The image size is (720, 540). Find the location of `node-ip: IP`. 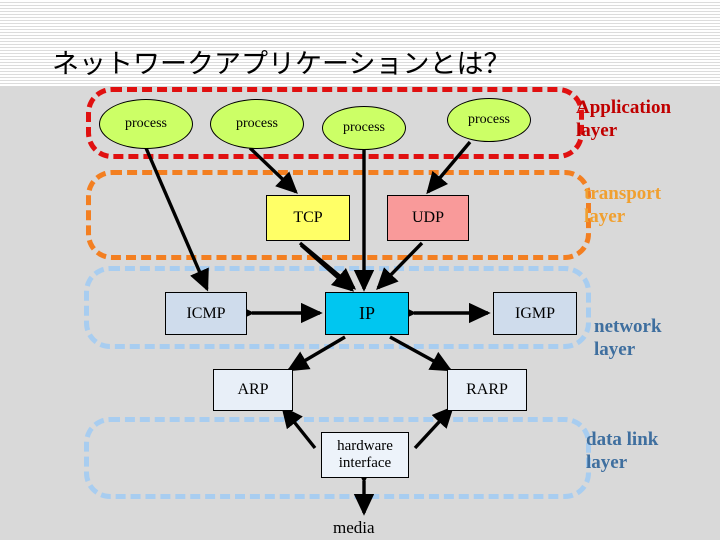

node-ip: IP is located at coordinates (367, 313).